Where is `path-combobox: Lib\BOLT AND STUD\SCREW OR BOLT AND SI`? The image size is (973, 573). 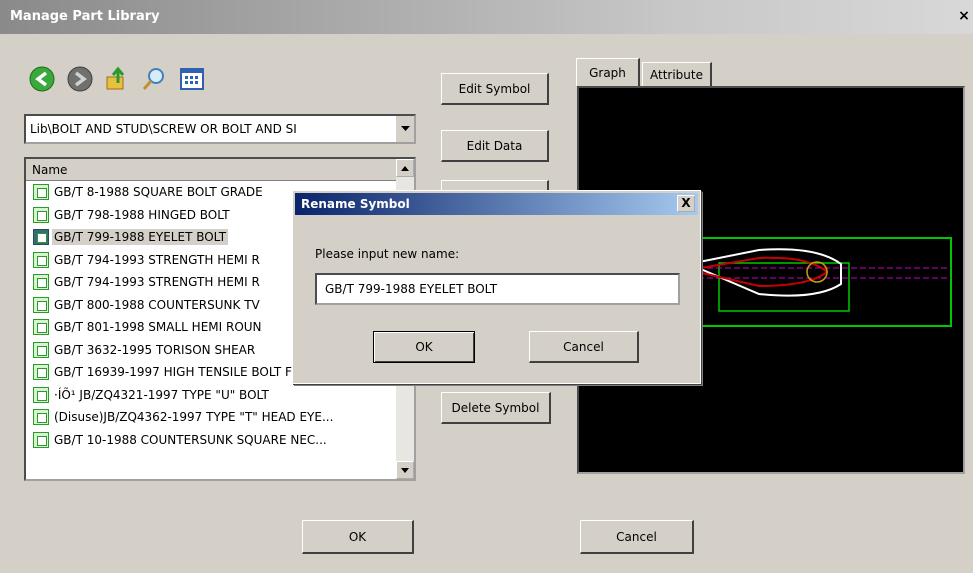 path-combobox: Lib\BOLT AND STUD\SCREW OR BOLT AND SI is located at coordinates (220, 129).